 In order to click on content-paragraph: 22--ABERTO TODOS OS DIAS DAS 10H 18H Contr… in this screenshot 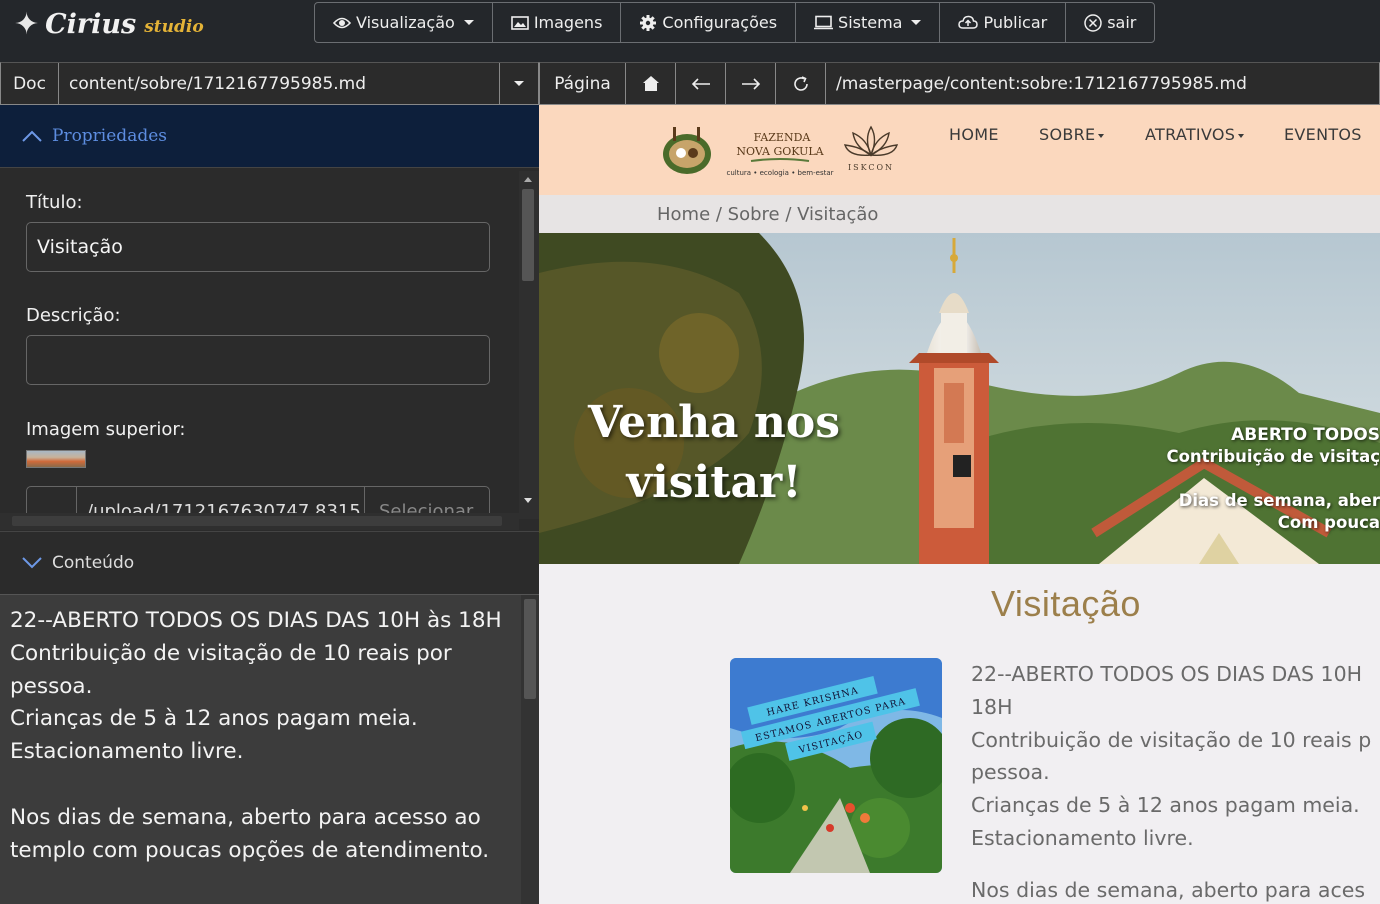, I will do `click(1175, 781)`.